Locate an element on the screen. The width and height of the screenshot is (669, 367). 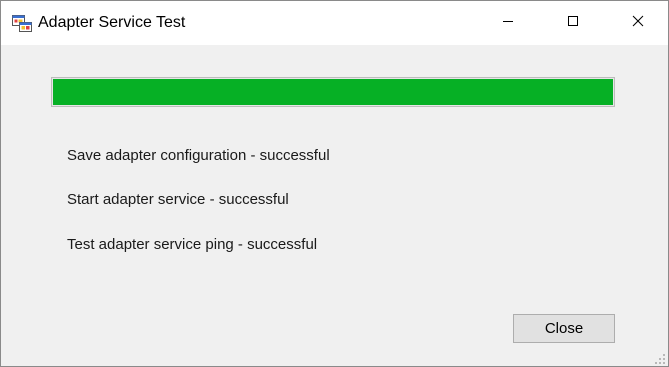
close-icon is located at coordinates (638, 23).